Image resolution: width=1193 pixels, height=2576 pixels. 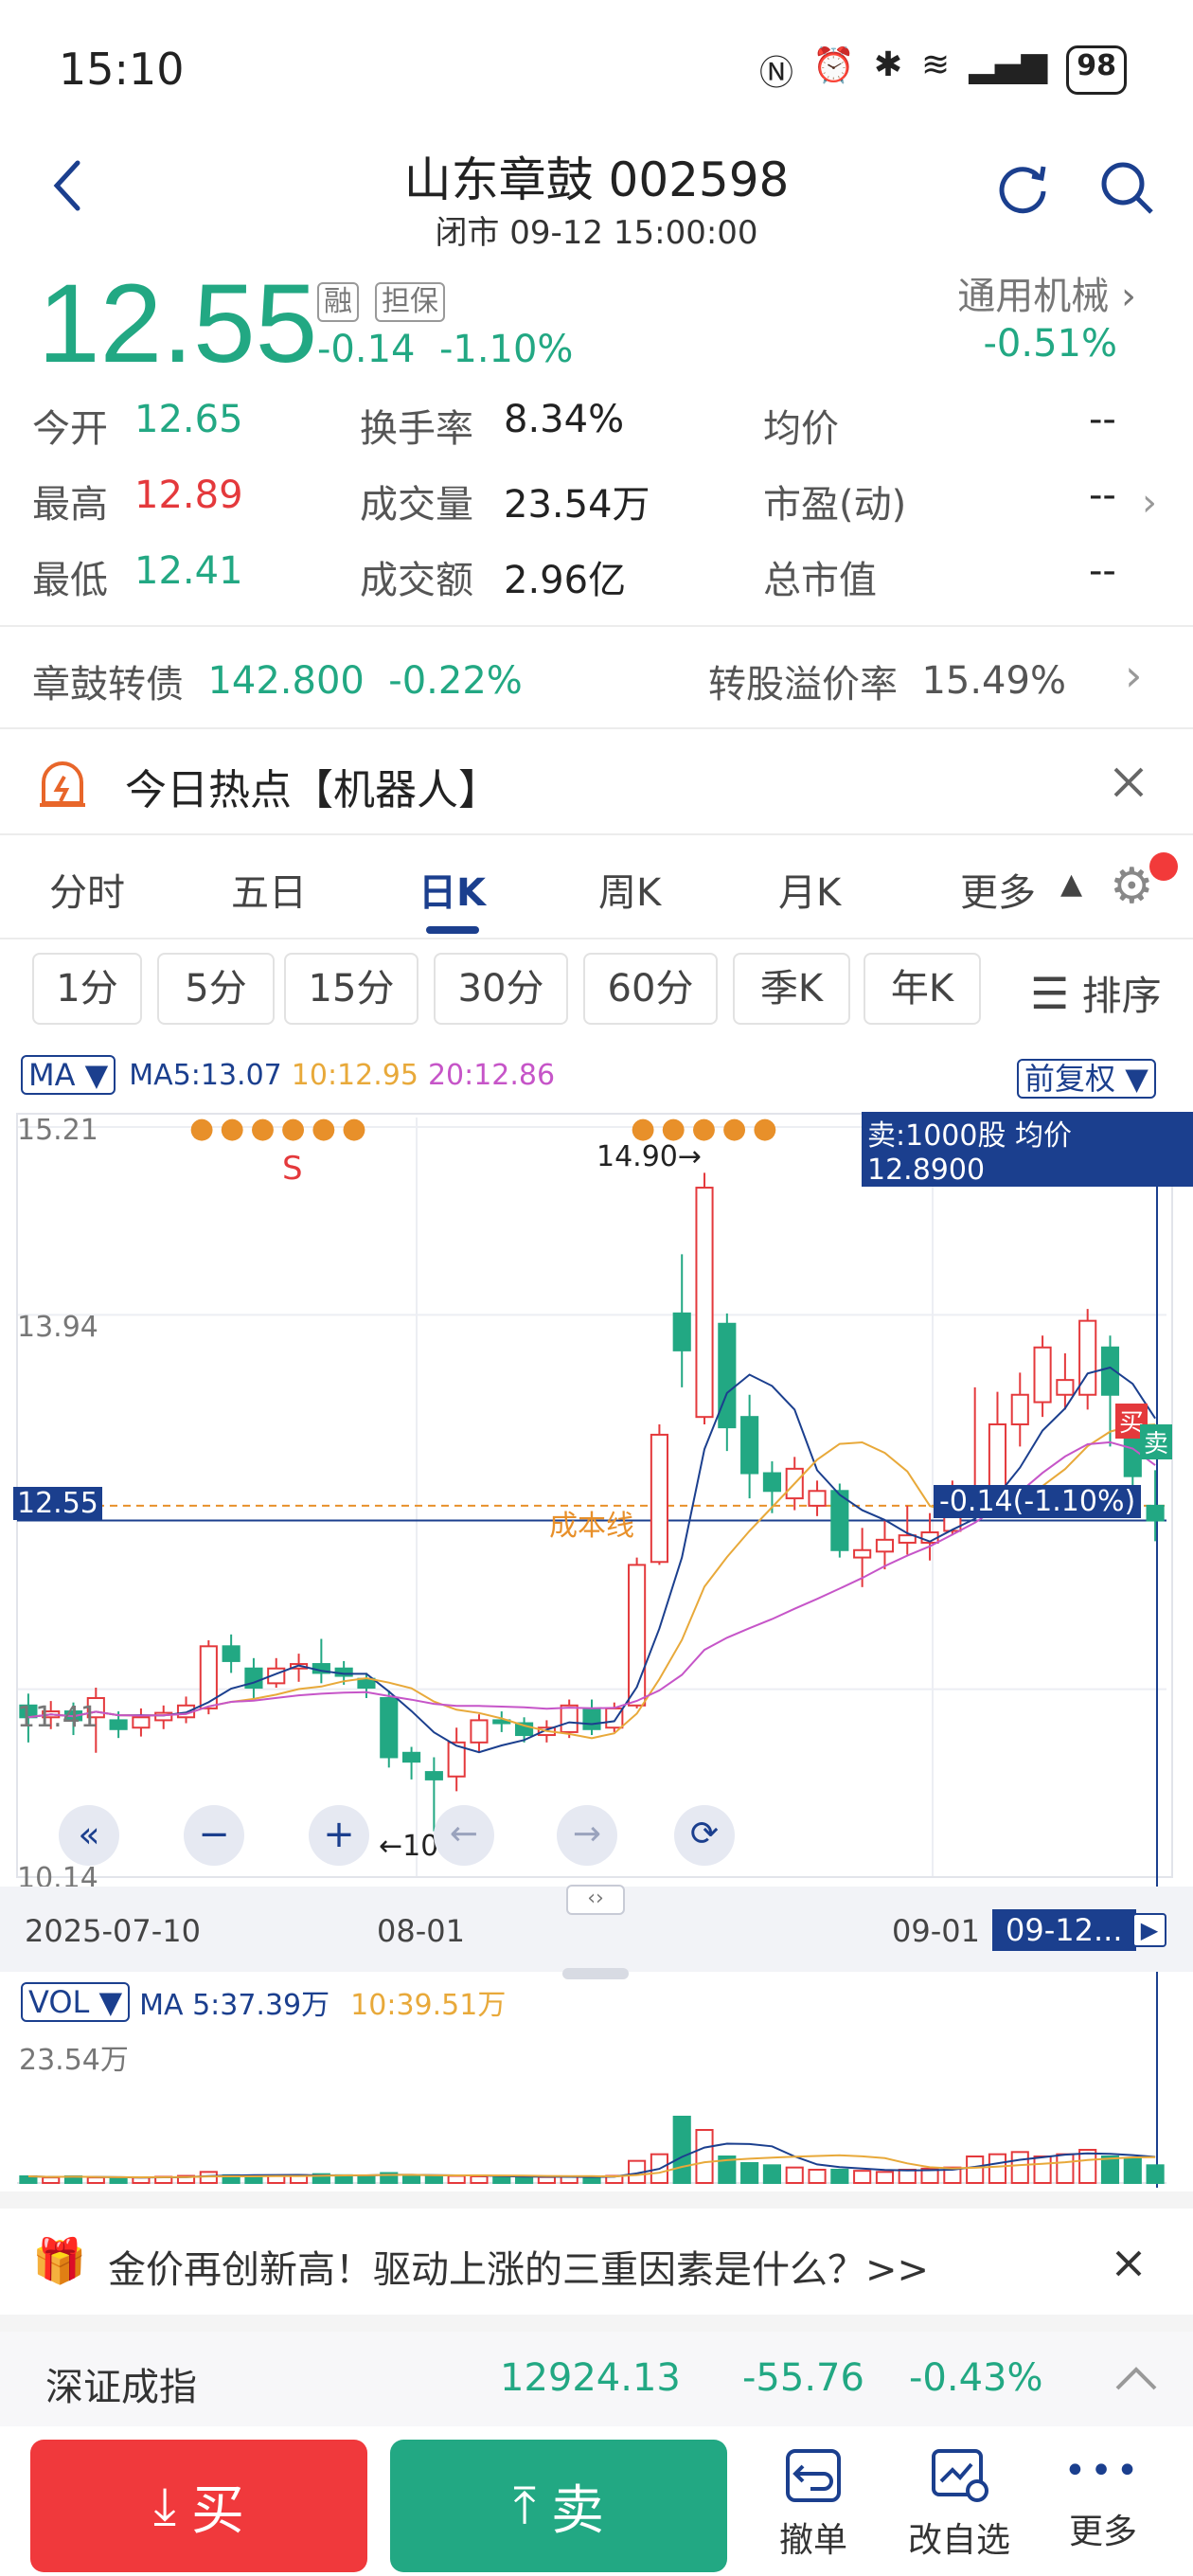 What do you see at coordinates (887, 680) in the screenshot?
I see `premium-row: 转股溢价率 15.49%` at bounding box center [887, 680].